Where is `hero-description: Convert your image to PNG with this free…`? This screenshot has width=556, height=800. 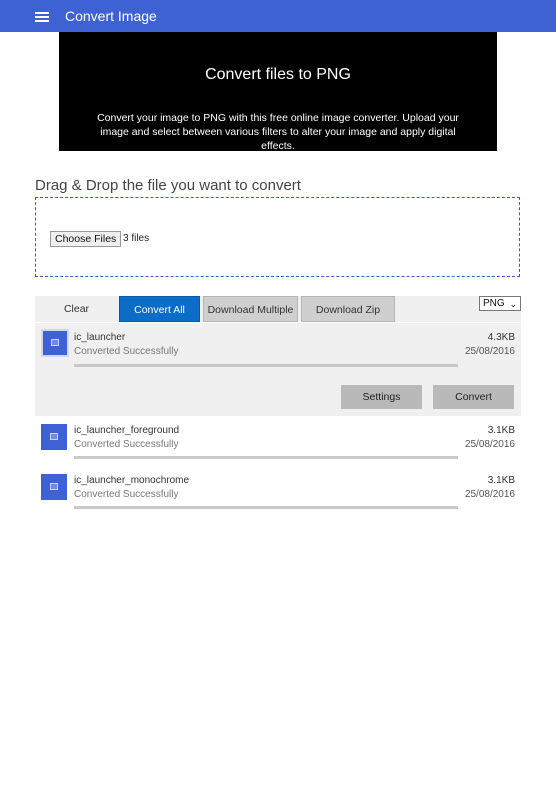 hero-description: Convert your image to PNG with this free… is located at coordinates (278, 132).